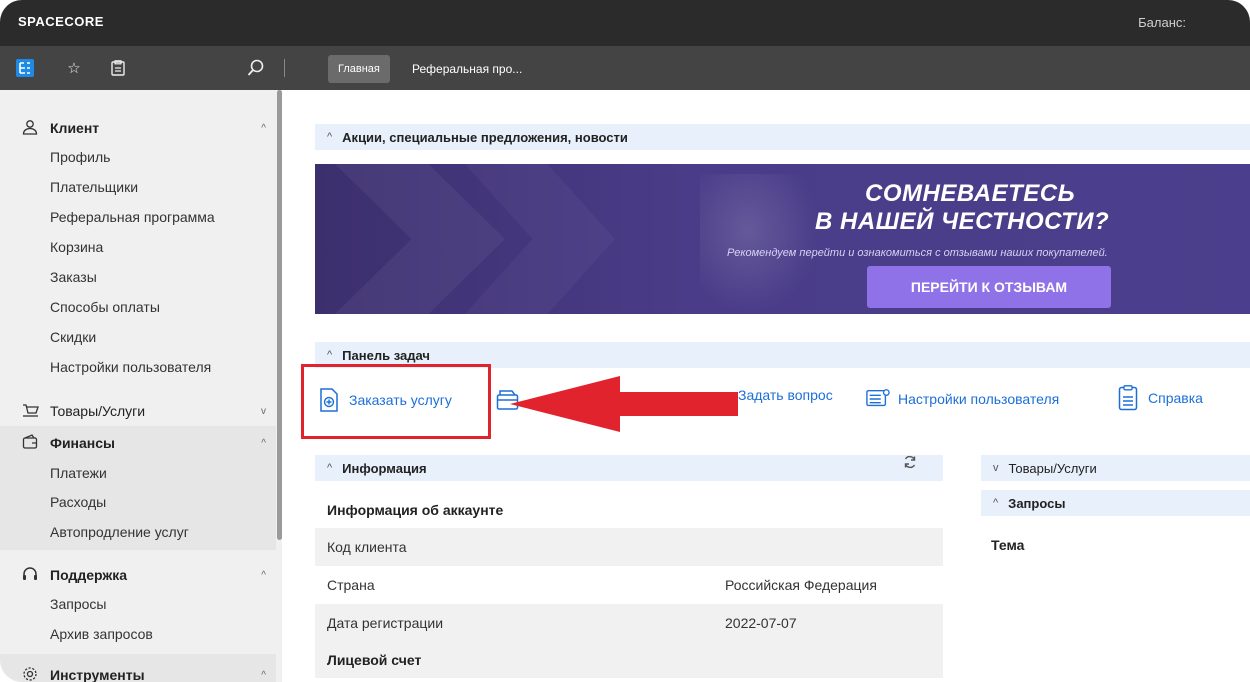 The height and width of the screenshot is (682, 1250). What do you see at coordinates (625, 68) in the screenshot?
I see `toolbar: ☆` at bounding box center [625, 68].